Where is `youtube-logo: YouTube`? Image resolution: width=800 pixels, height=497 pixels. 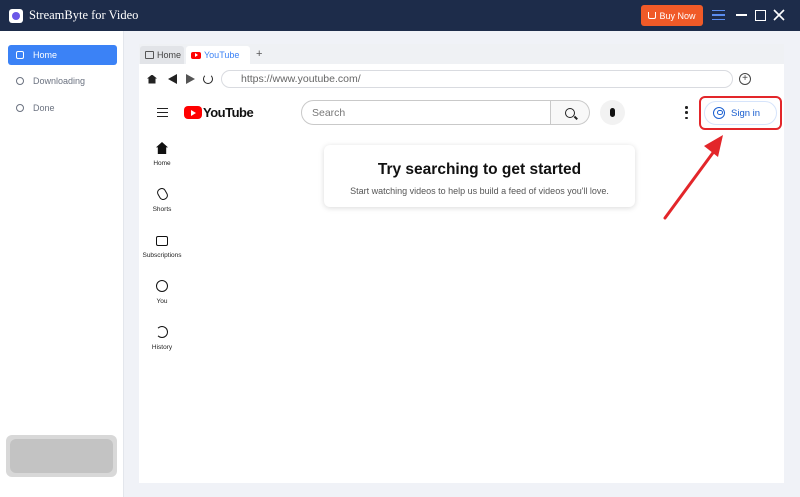
youtube-logo: YouTube is located at coordinates (219, 112).